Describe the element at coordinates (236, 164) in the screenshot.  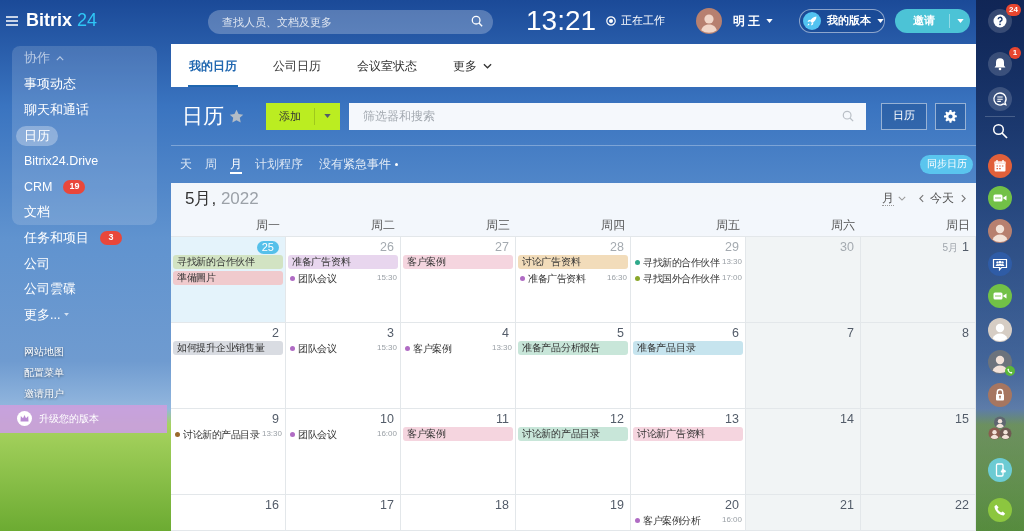
I see `view-tab: 月` at that location.